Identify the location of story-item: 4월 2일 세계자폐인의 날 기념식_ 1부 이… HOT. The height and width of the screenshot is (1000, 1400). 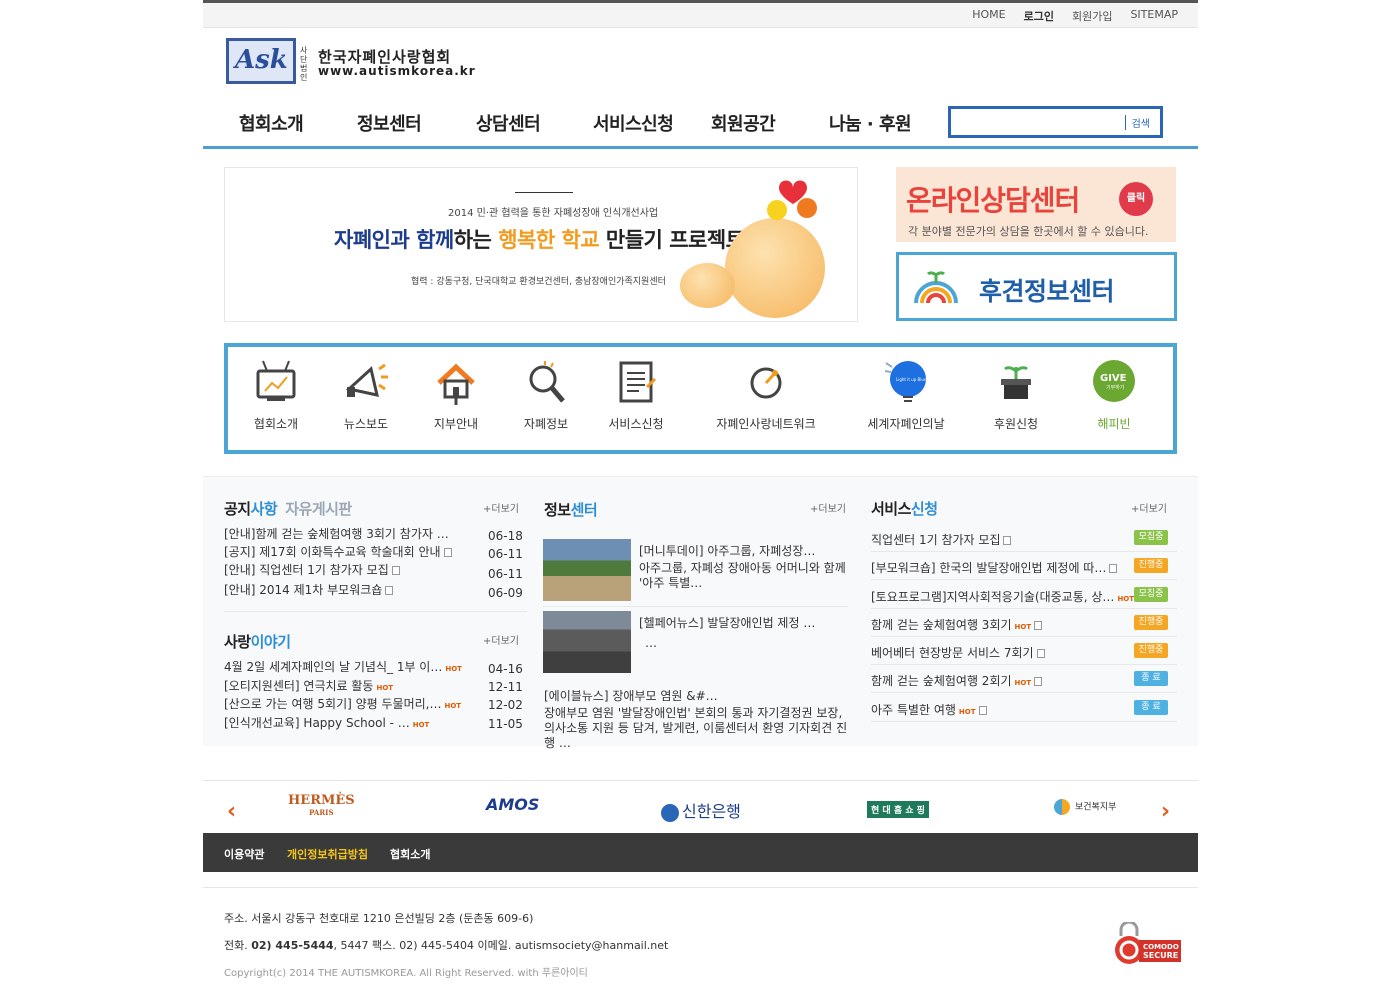
(343, 666).